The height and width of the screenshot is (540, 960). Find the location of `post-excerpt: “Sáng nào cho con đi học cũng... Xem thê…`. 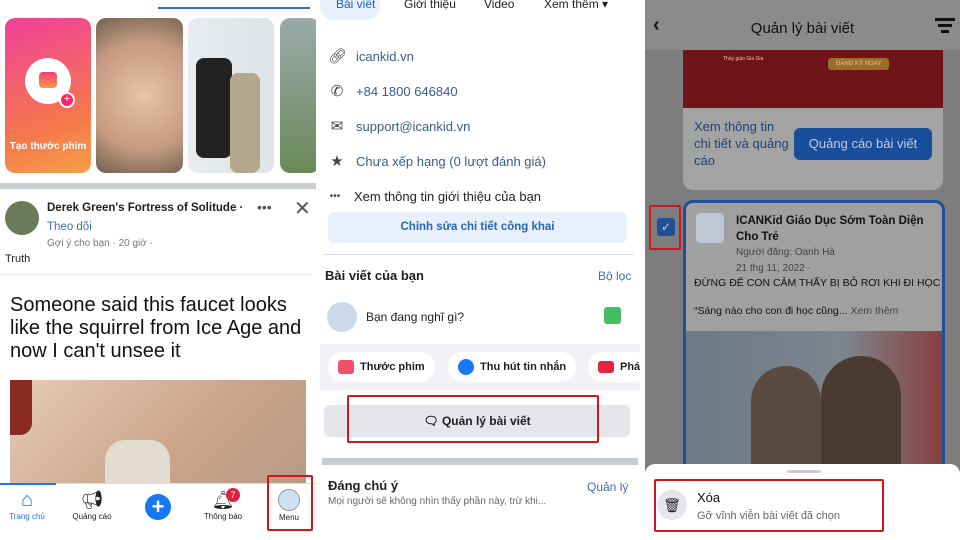

post-excerpt: “Sáng nào cho con đi học cũng... Xem thê… is located at coordinates (796, 311).